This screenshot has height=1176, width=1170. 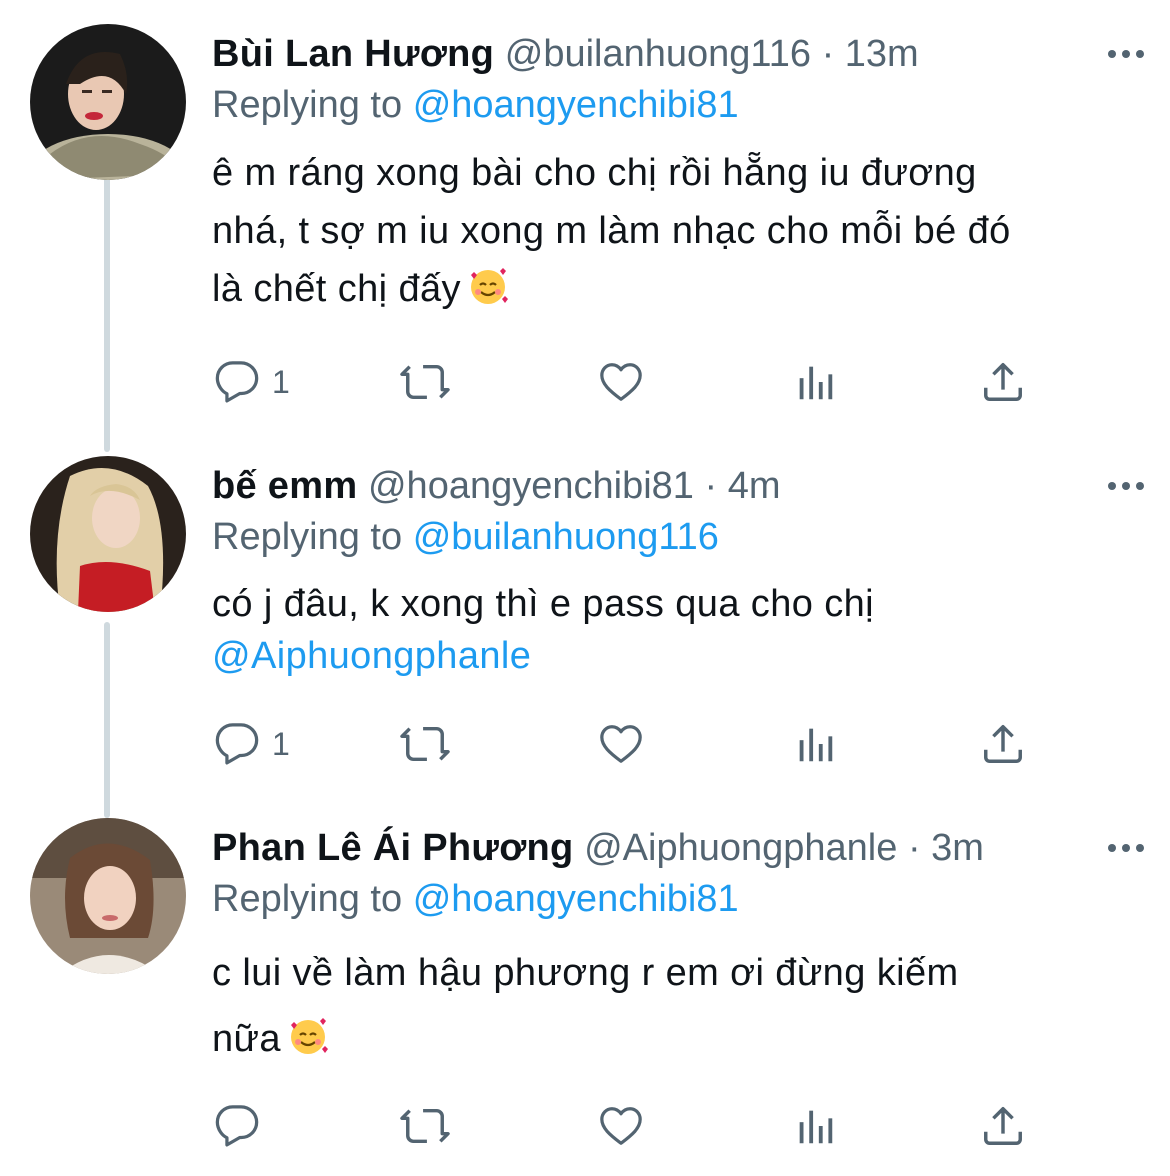 What do you see at coordinates (671, 1039) in the screenshot?
I see `tweet-text-line: nữa` at bounding box center [671, 1039].